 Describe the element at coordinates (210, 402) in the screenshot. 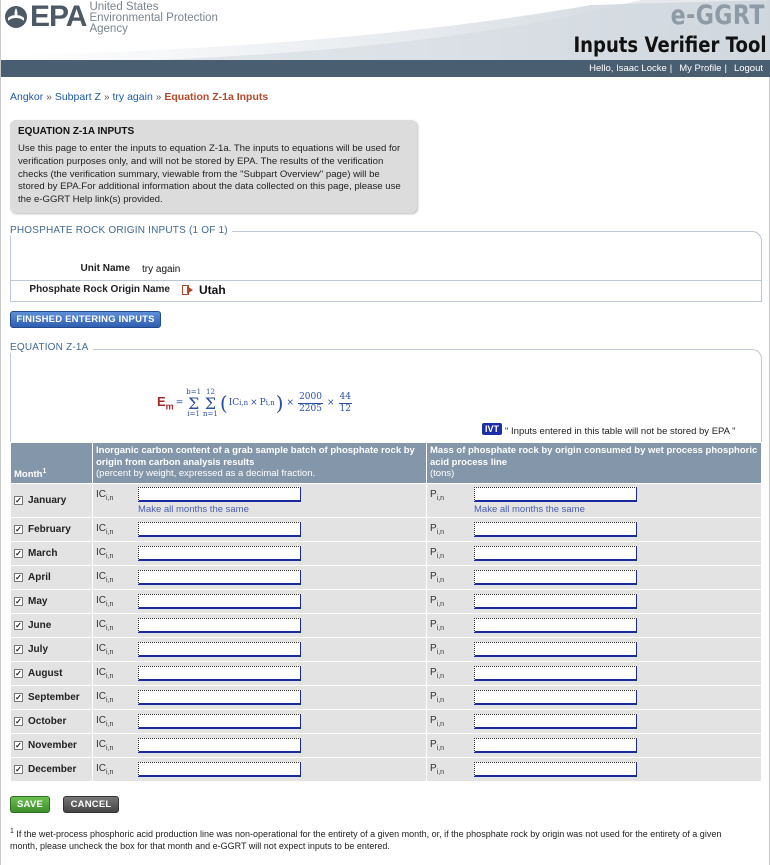

I see `sum-symbol: 12 Σn=1` at that location.